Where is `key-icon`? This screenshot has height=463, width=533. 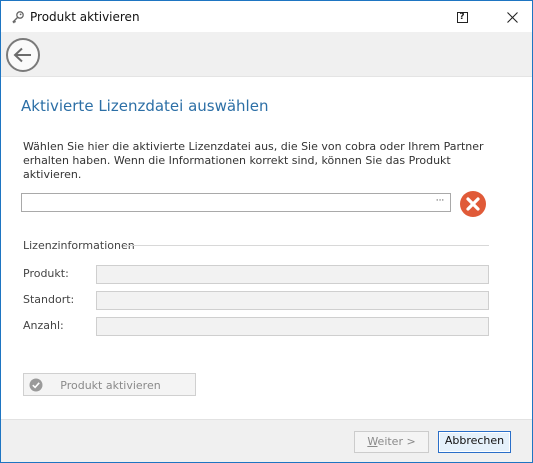 key-icon is located at coordinates (18, 17).